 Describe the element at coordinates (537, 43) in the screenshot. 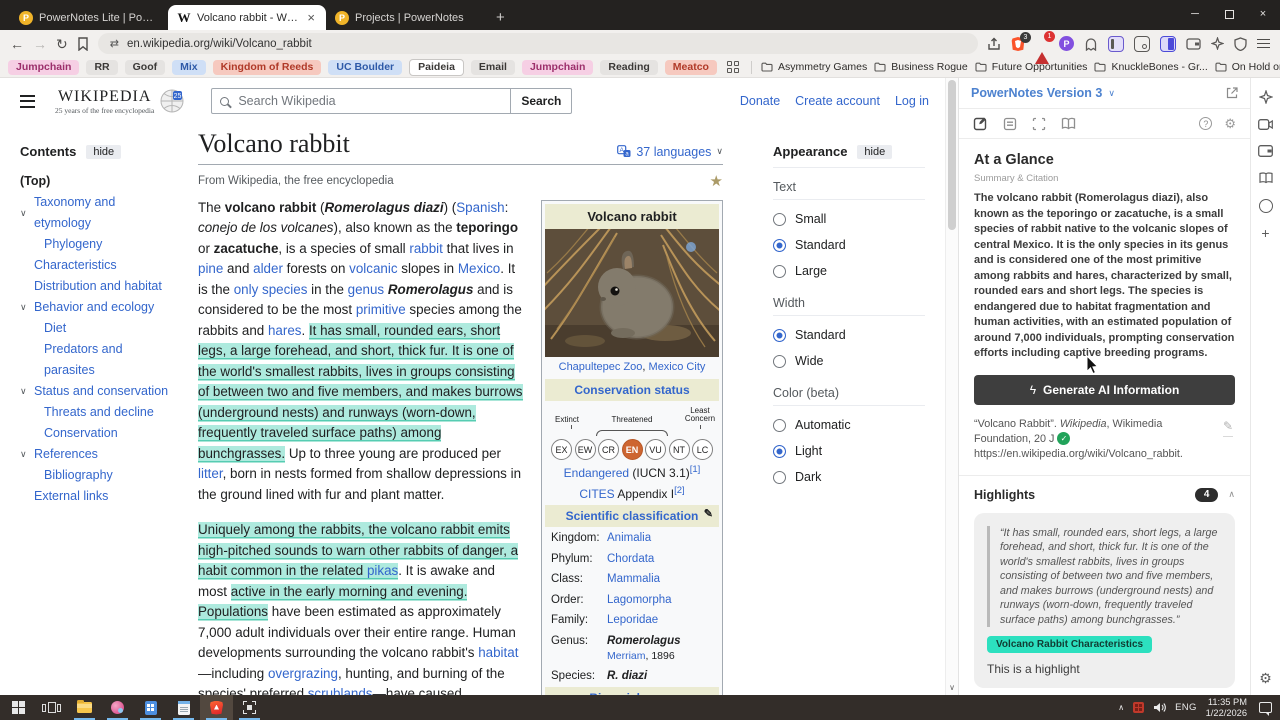

I see `address-bar: ⇄ en.wikipedia.org/wiki/Volcano_rabbit` at that location.